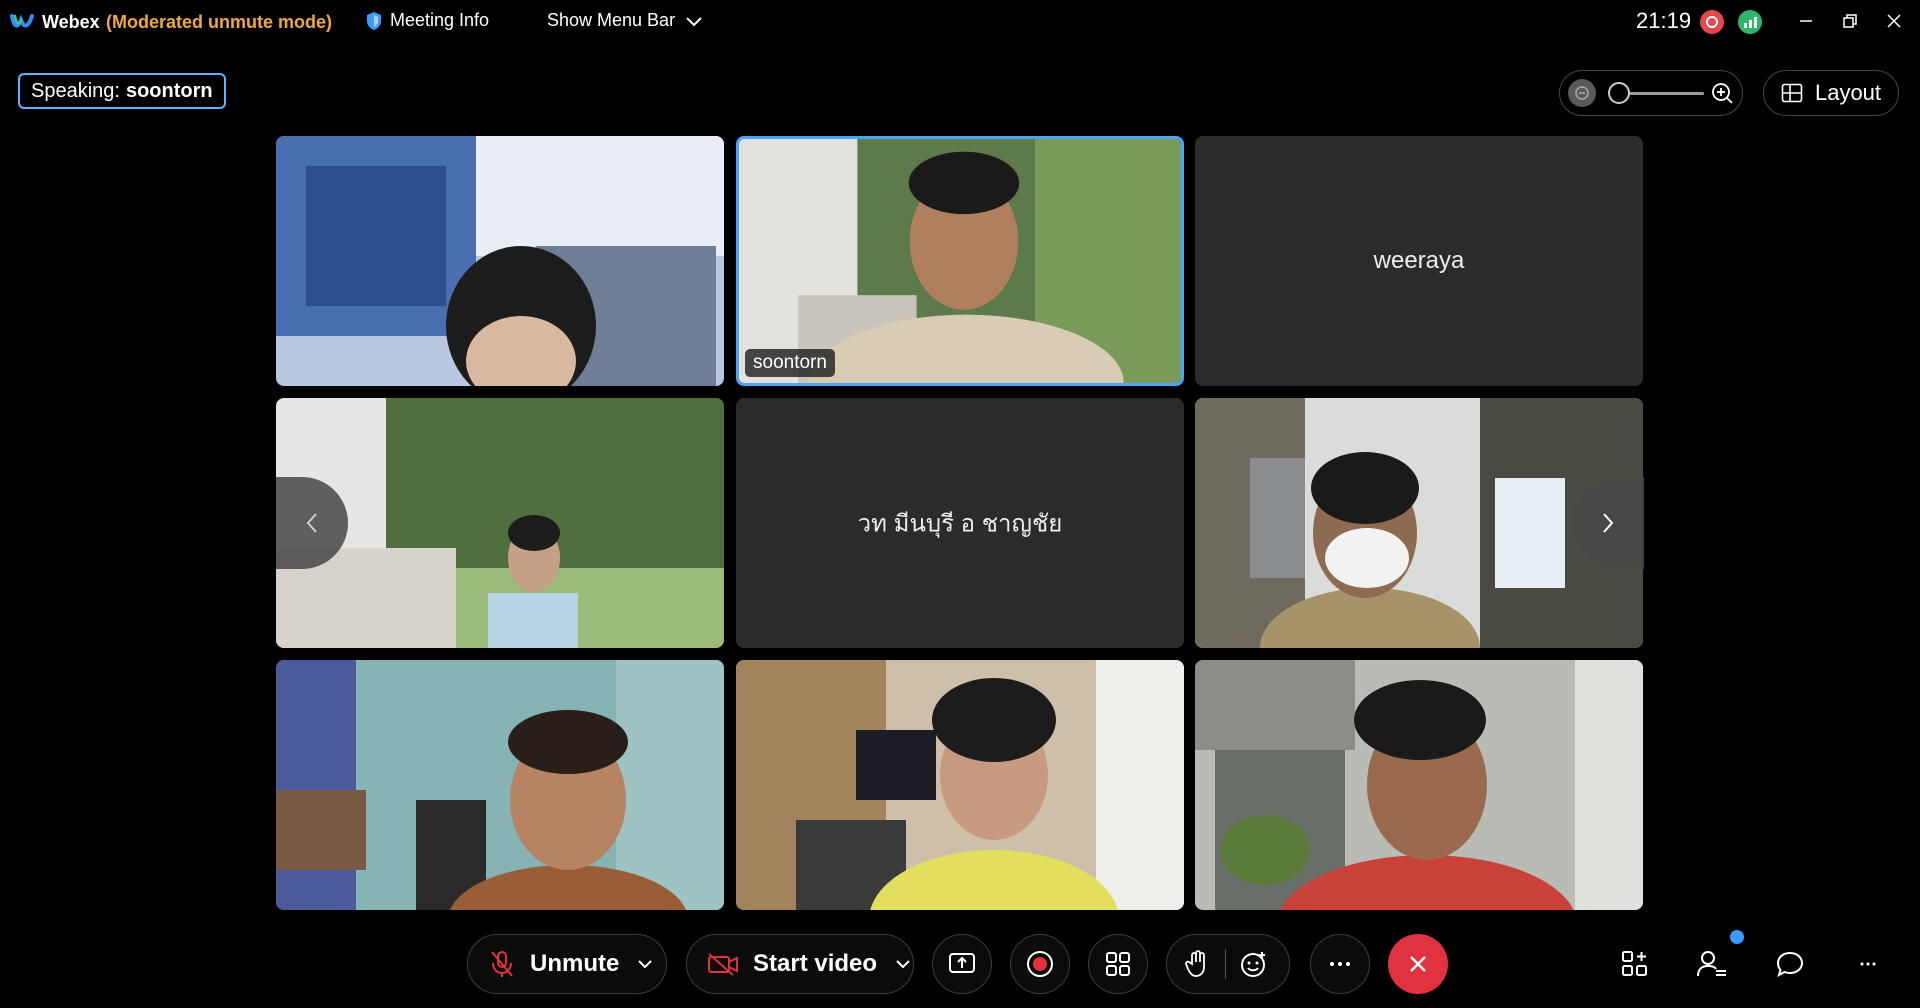  What do you see at coordinates (122, 91) in the screenshot?
I see `speaking-indicator: Speaking: soontorn` at bounding box center [122, 91].